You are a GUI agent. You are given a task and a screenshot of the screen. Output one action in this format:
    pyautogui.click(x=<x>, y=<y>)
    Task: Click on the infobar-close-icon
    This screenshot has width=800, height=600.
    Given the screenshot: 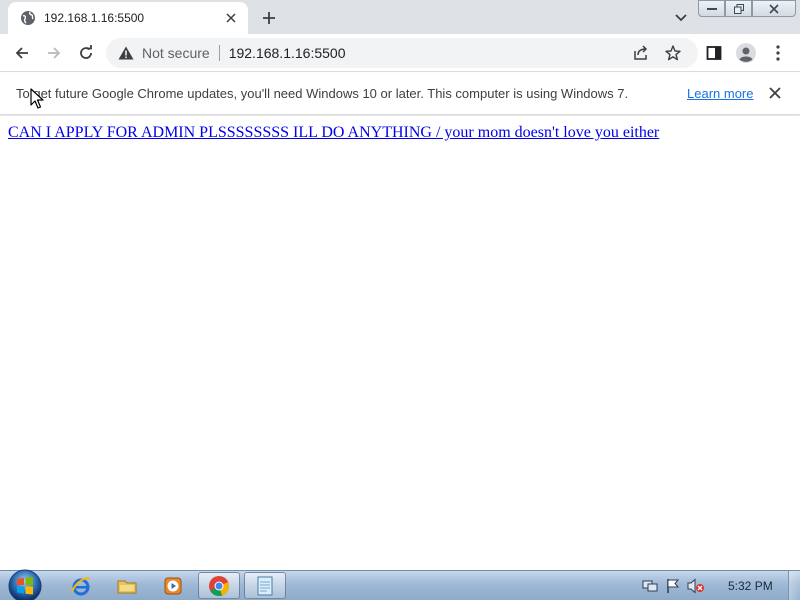 What is the action you would take?
    pyautogui.click(x=775, y=93)
    